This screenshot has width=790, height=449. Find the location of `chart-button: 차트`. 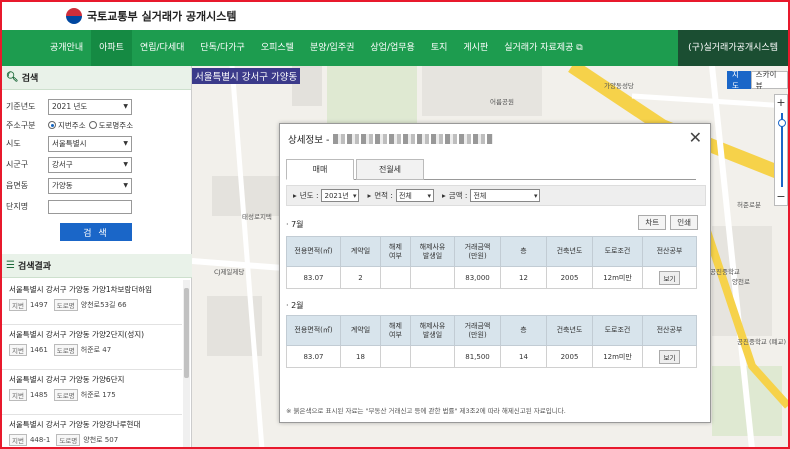

chart-button: 차트 is located at coordinates (652, 222).